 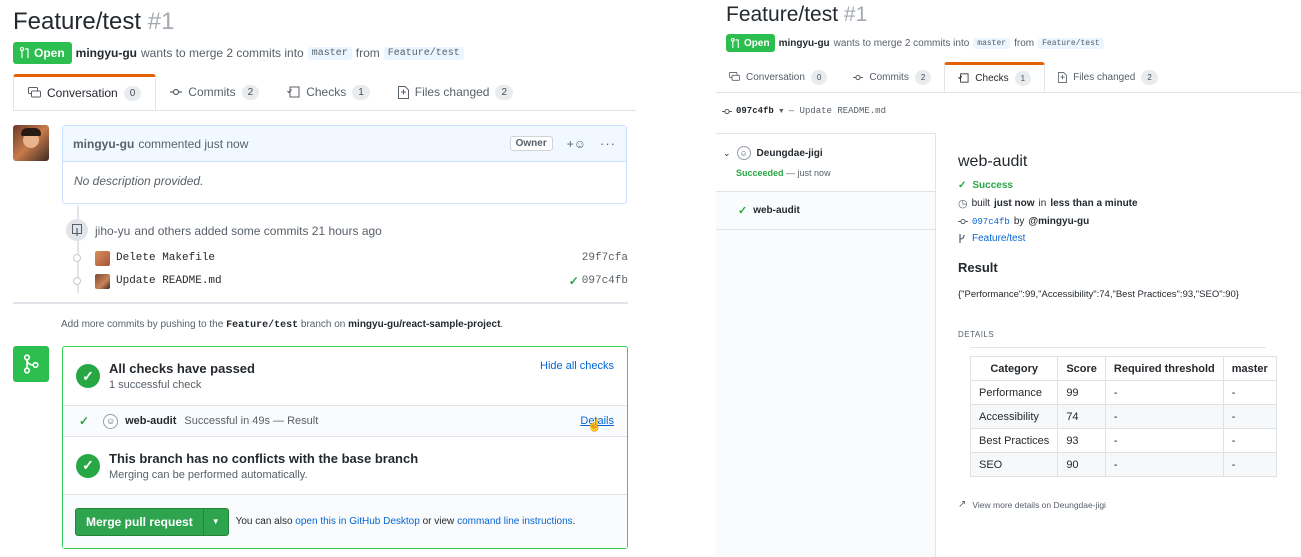 I want to click on hide-all-checks-link: Hide all checks, so click(x=577, y=366).